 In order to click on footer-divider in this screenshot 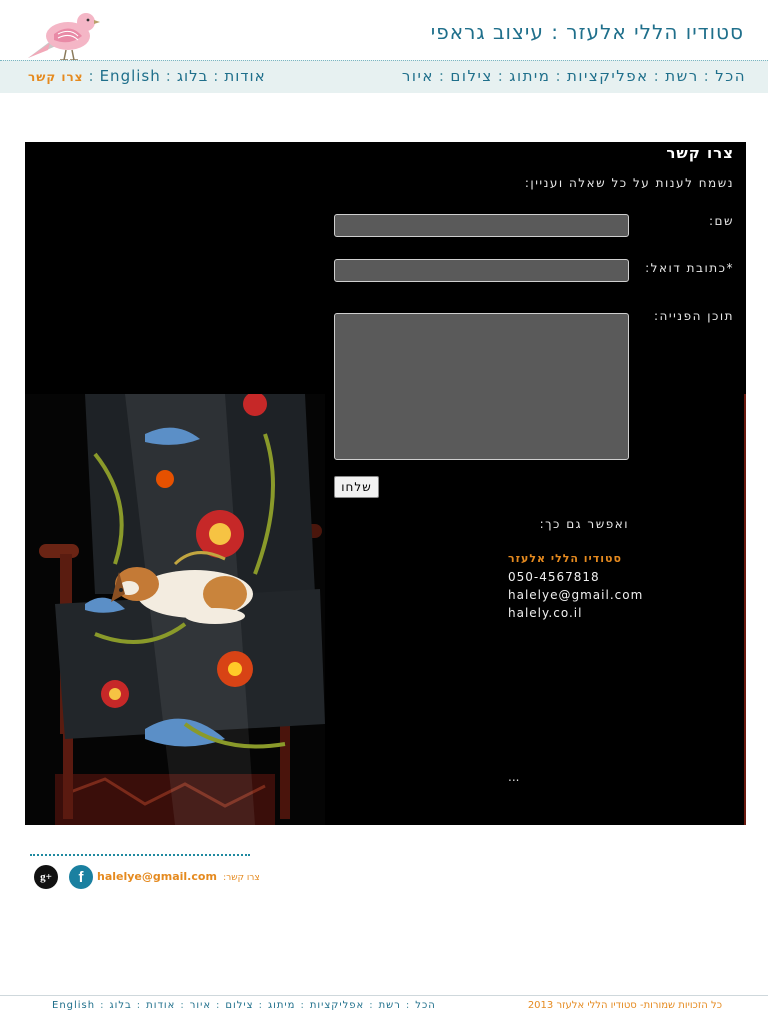, I will do `click(384, 995)`.